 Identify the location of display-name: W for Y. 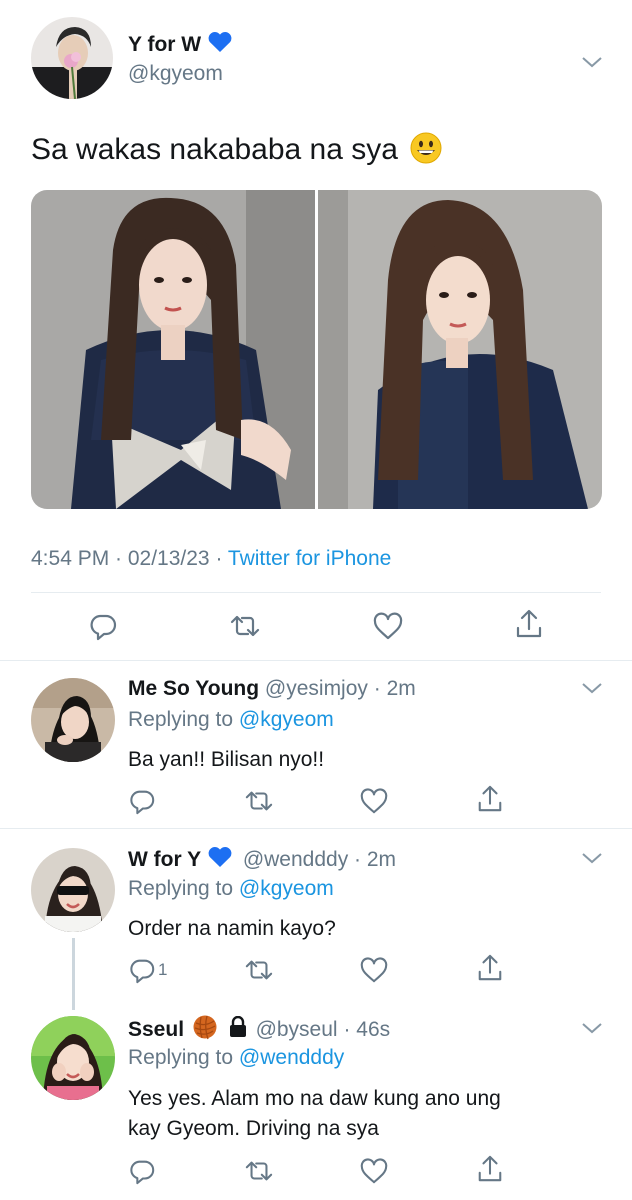
(164, 859).